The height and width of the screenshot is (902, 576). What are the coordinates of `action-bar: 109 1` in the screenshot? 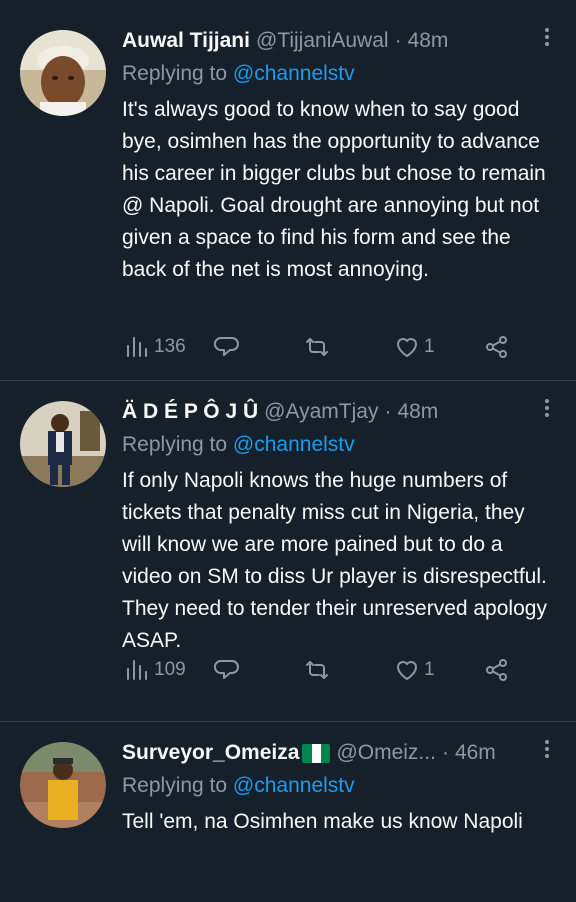 It's located at (322, 670).